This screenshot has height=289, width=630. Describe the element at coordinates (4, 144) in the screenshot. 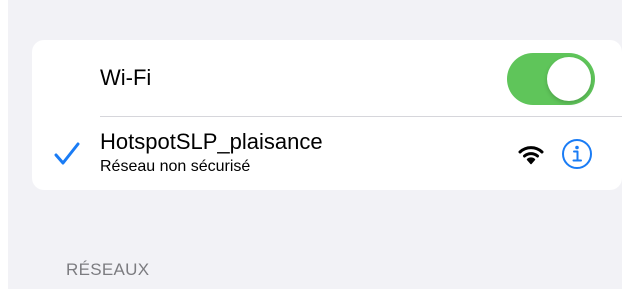

I see `left-edge-strip` at that location.